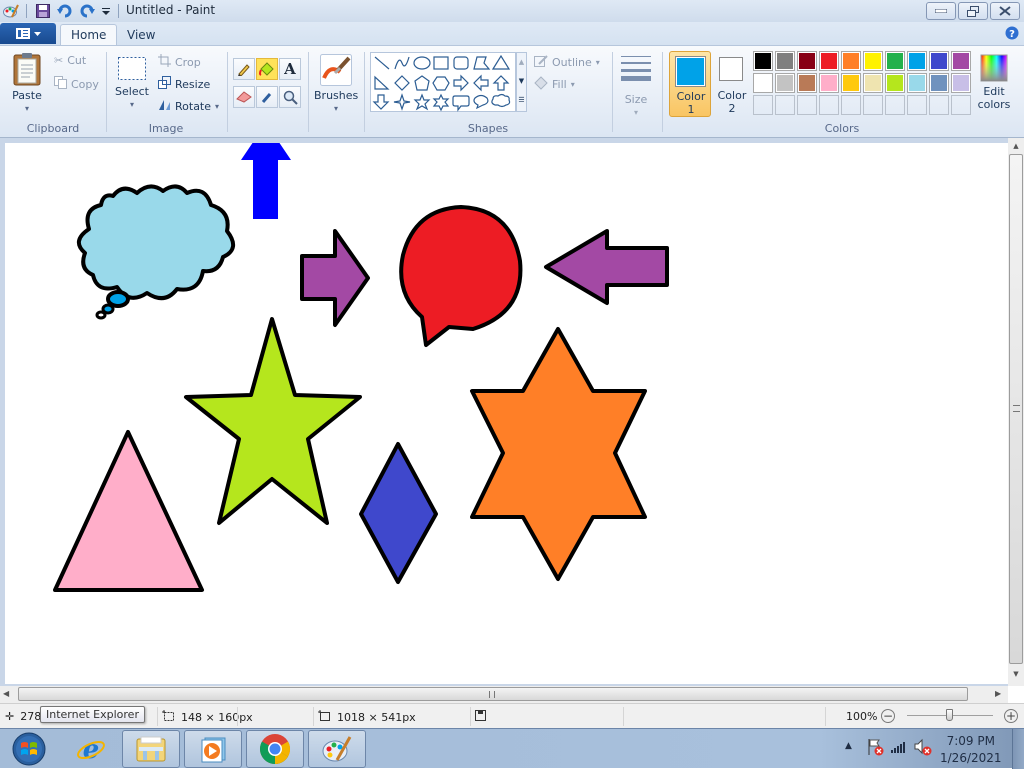 Image resolution: width=1024 pixels, height=769 pixels. What do you see at coordinates (290, 69) in the screenshot?
I see `text-tool: A` at bounding box center [290, 69].